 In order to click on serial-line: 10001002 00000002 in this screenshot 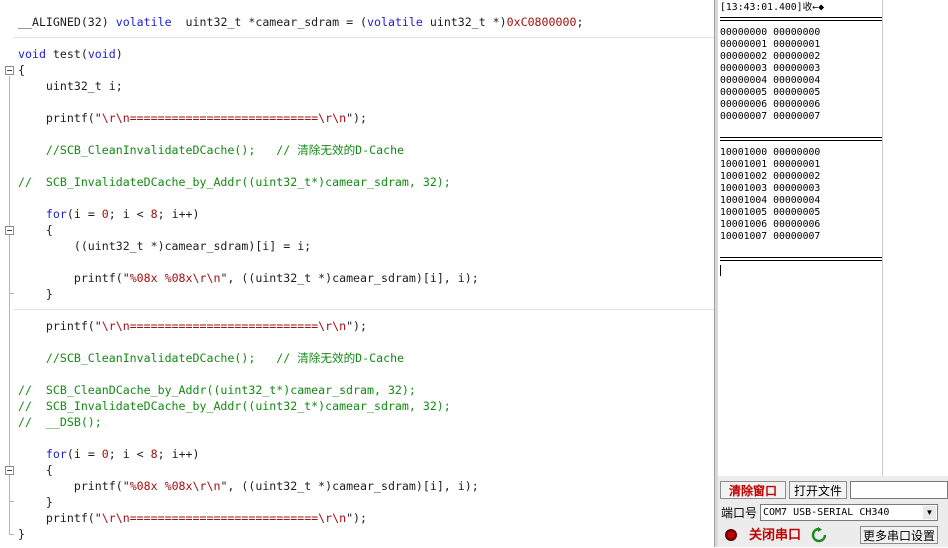, I will do `click(770, 176)`.